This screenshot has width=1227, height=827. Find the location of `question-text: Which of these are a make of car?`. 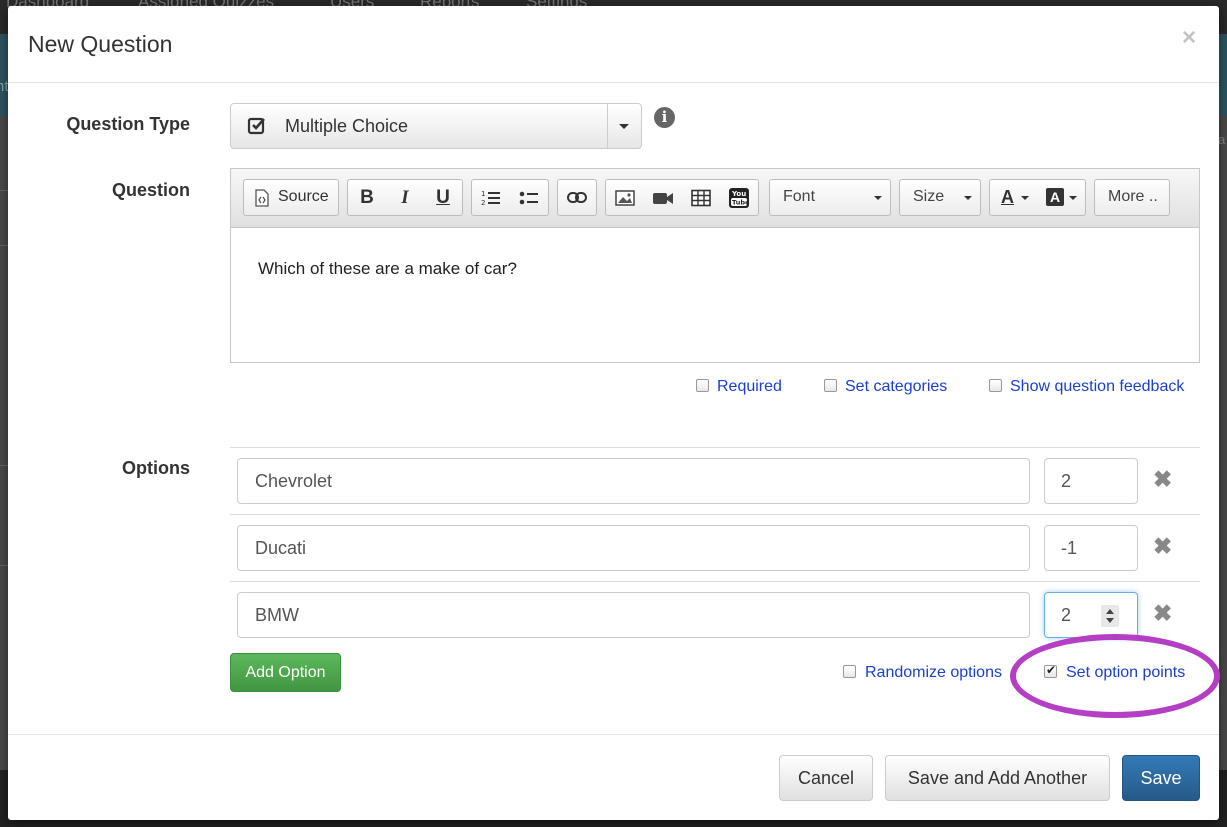

question-text: Which of these are a make of car? is located at coordinates (387, 269).